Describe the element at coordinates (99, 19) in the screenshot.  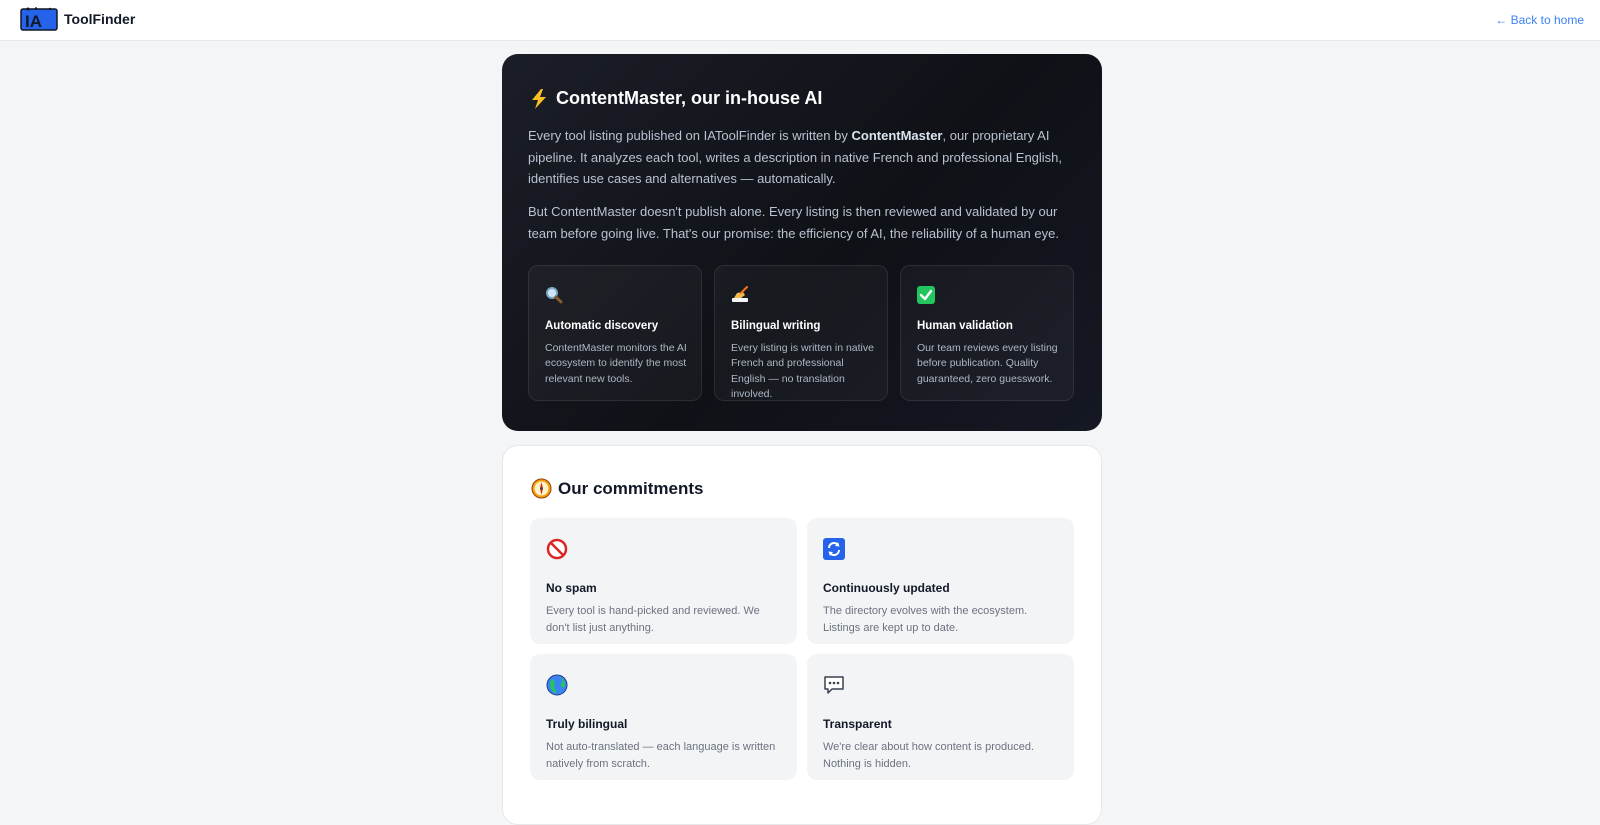
I see `brand-name: ToolFinder` at that location.